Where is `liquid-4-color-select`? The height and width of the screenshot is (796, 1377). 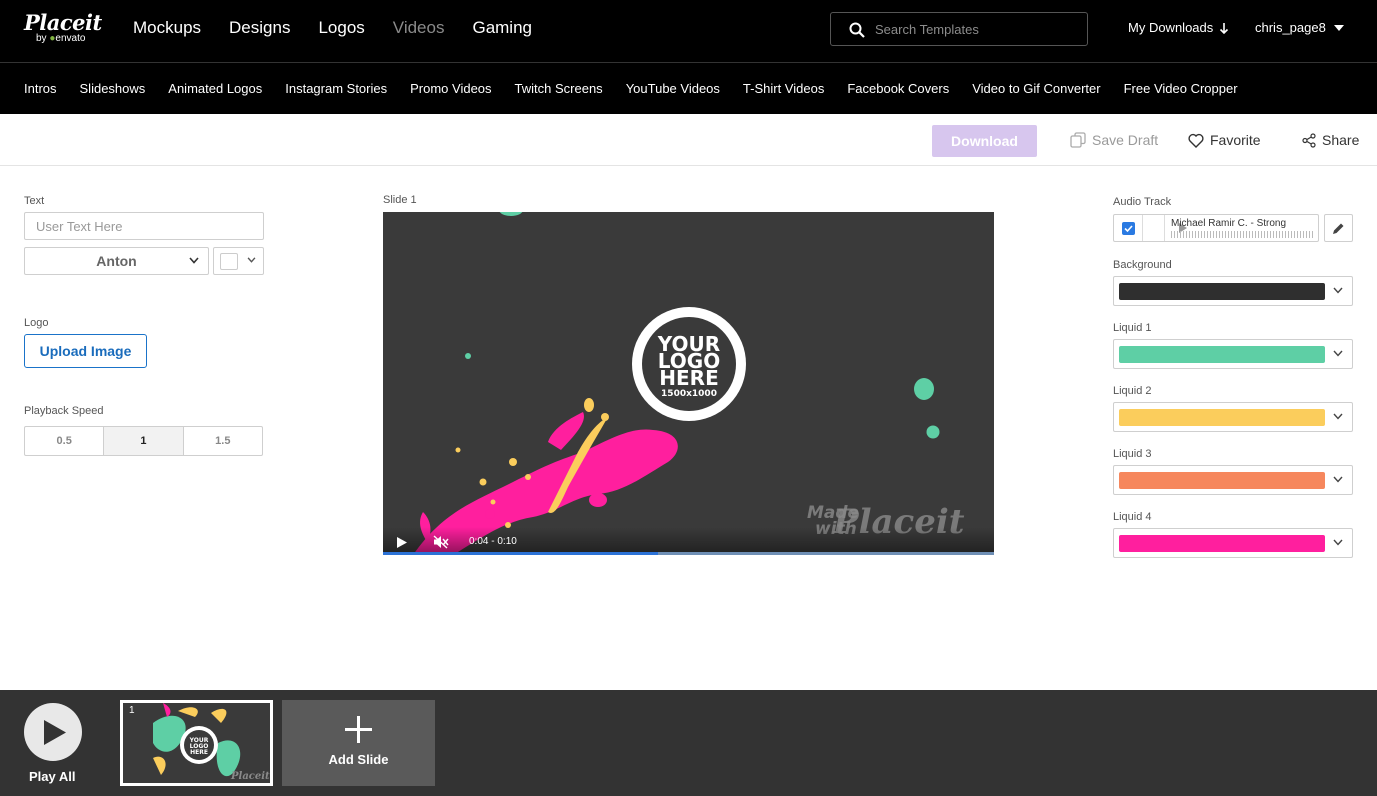
liquid-4-color-select is located at coordinates (1233, 543).